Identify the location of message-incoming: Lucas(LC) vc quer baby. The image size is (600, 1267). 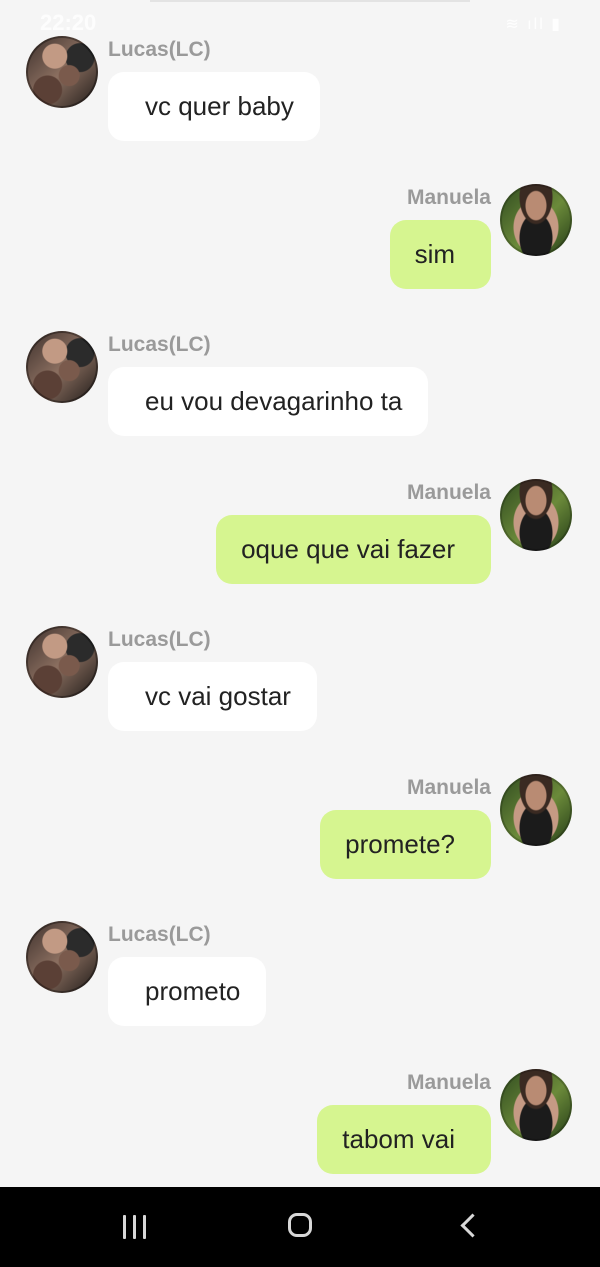
(300, 96).